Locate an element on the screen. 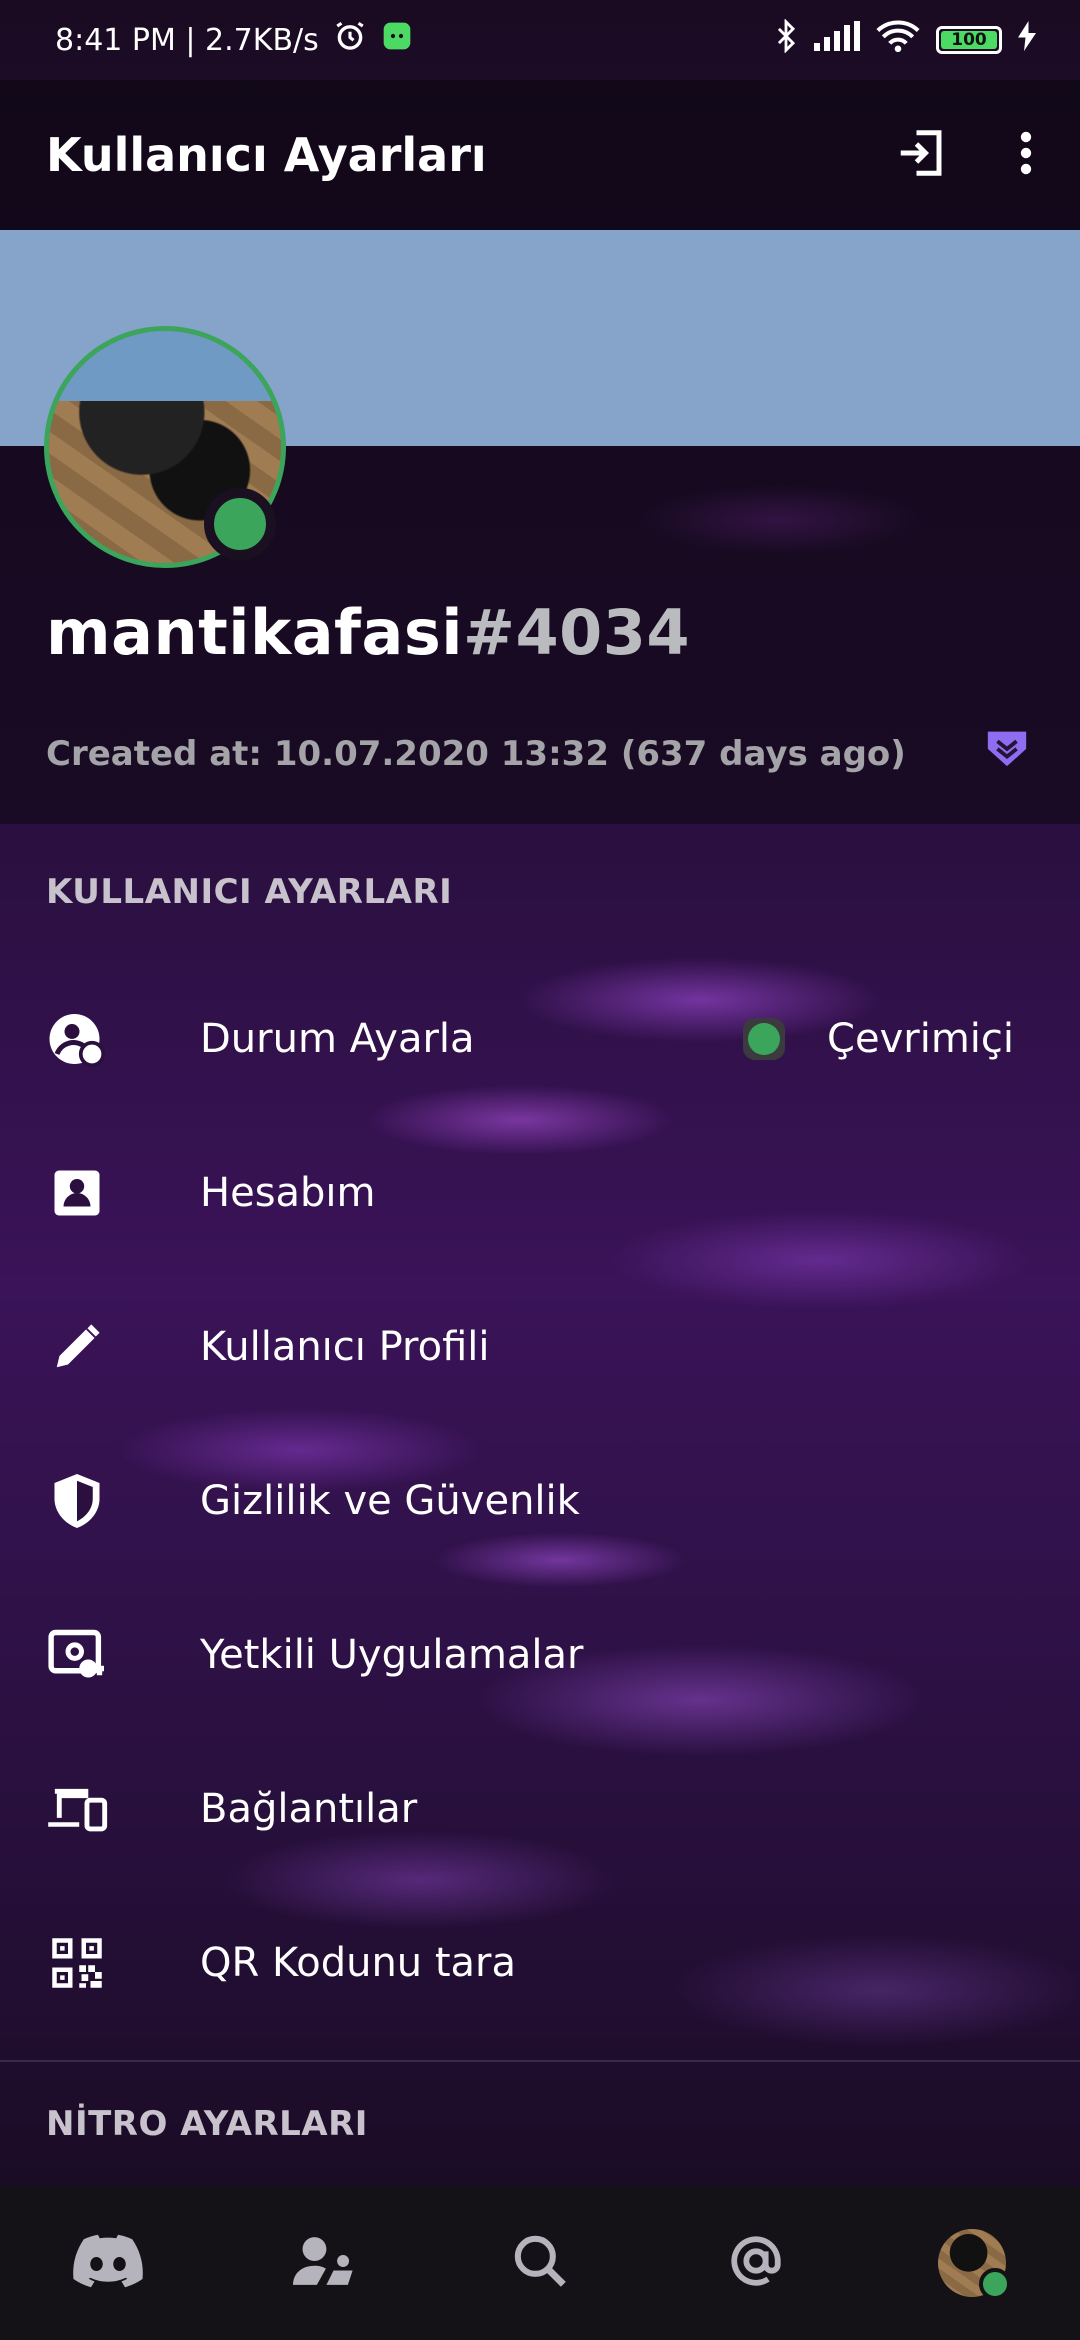 The image size is (1080, 2340). menu-label-privacy: Gizlilik ve Güvenlik is located at coordinates (390, 1501).